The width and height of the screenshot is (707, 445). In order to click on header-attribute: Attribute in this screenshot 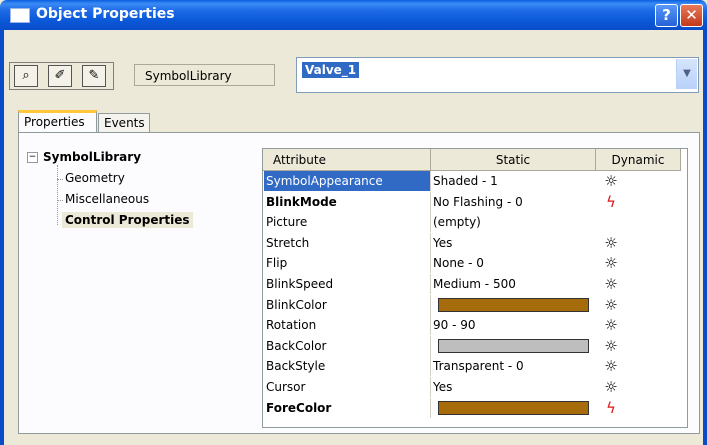, I will do `click(347, 160)`.